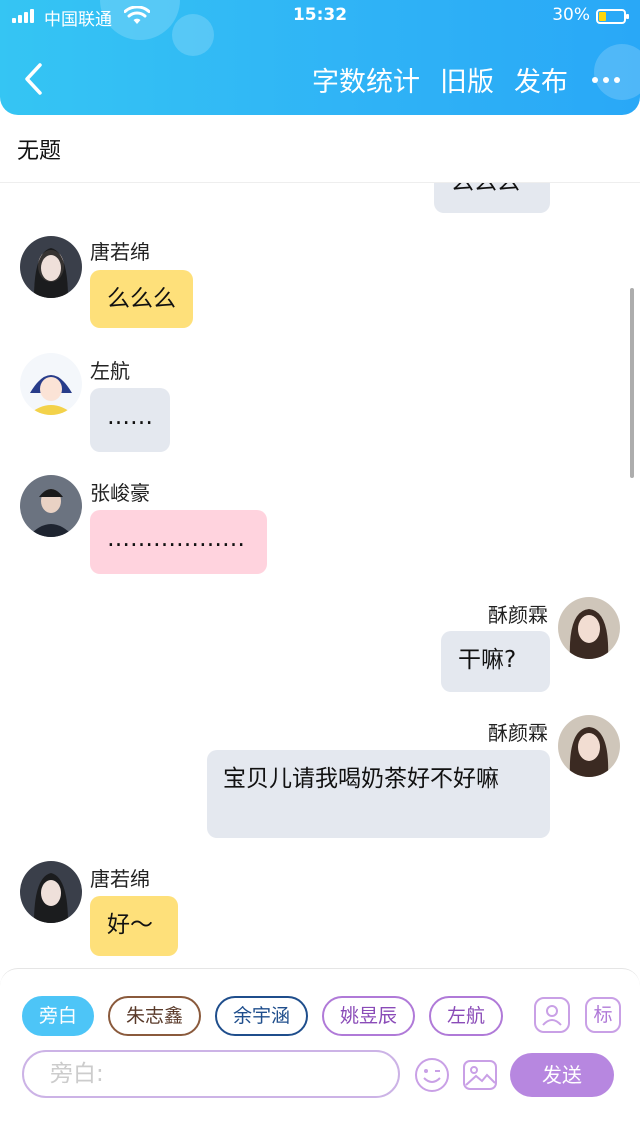 The height and width of the screenshot is (1138, 640). Describe the element at coordinates (366, 79) in the screenshot. I see `word-count-button: 字数统计` at that location.